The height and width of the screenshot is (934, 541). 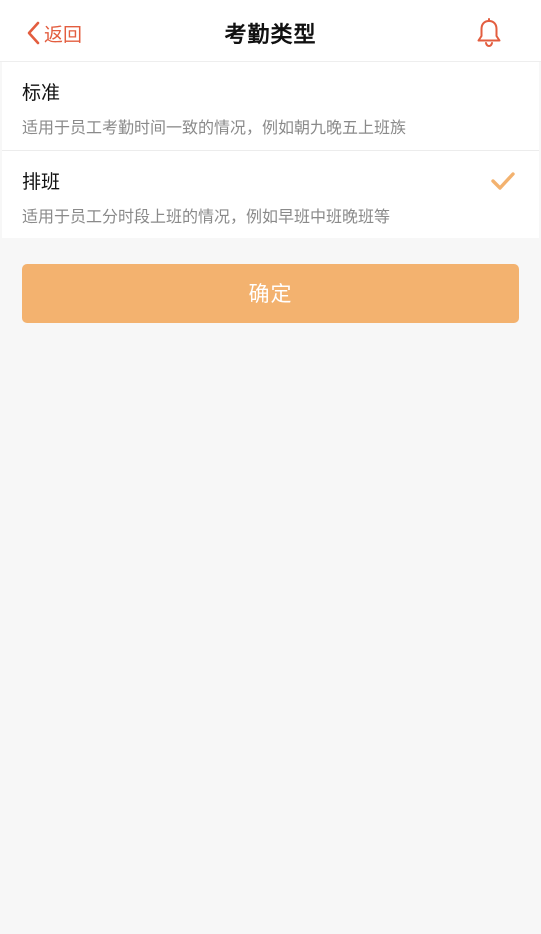 What do you see at coordinates (41, 182) in the screenshot?
I see `option-title: 排班` at bounding box center [41, 182].